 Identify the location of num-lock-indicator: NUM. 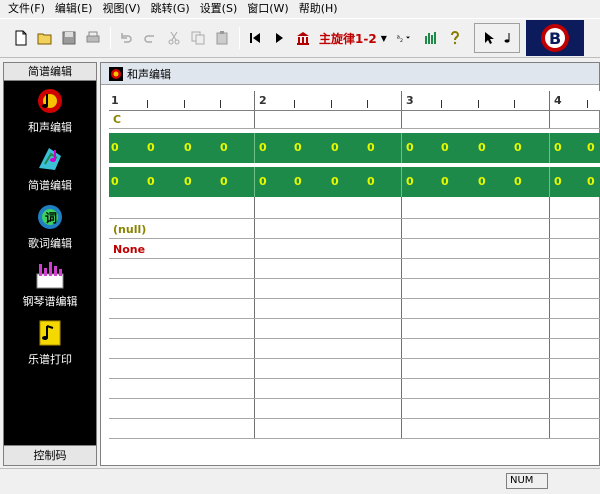
(527, 481).